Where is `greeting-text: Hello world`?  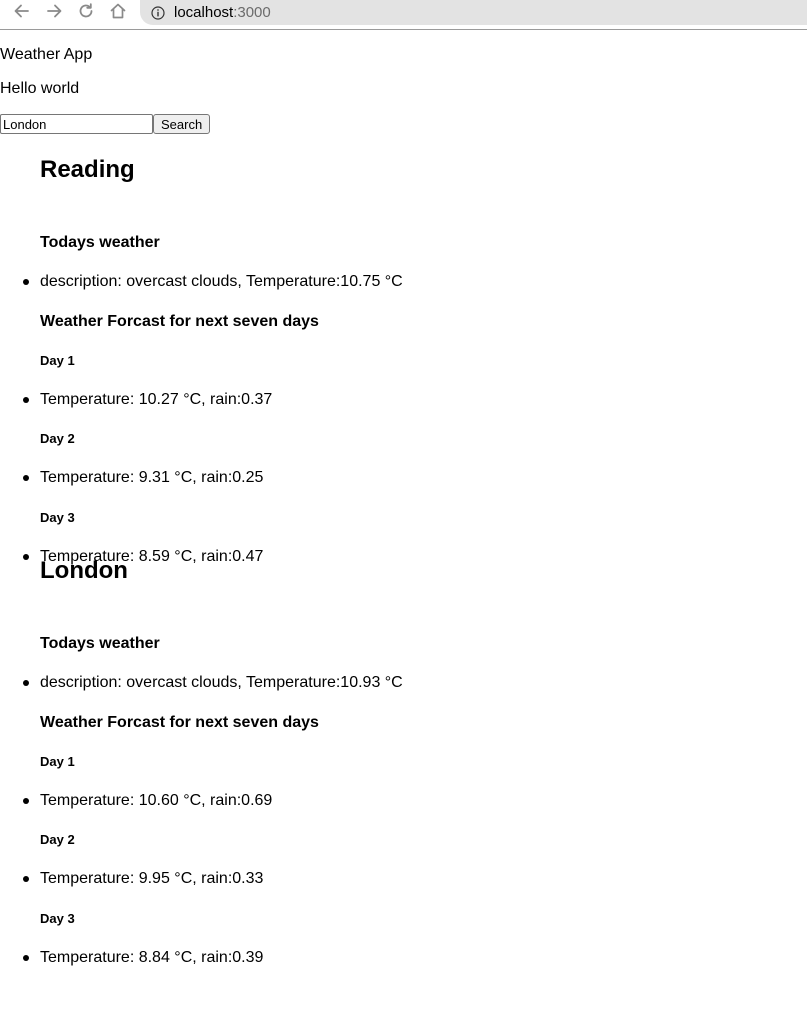
greeting-text: Hello world is located at coordinates (40, 88).